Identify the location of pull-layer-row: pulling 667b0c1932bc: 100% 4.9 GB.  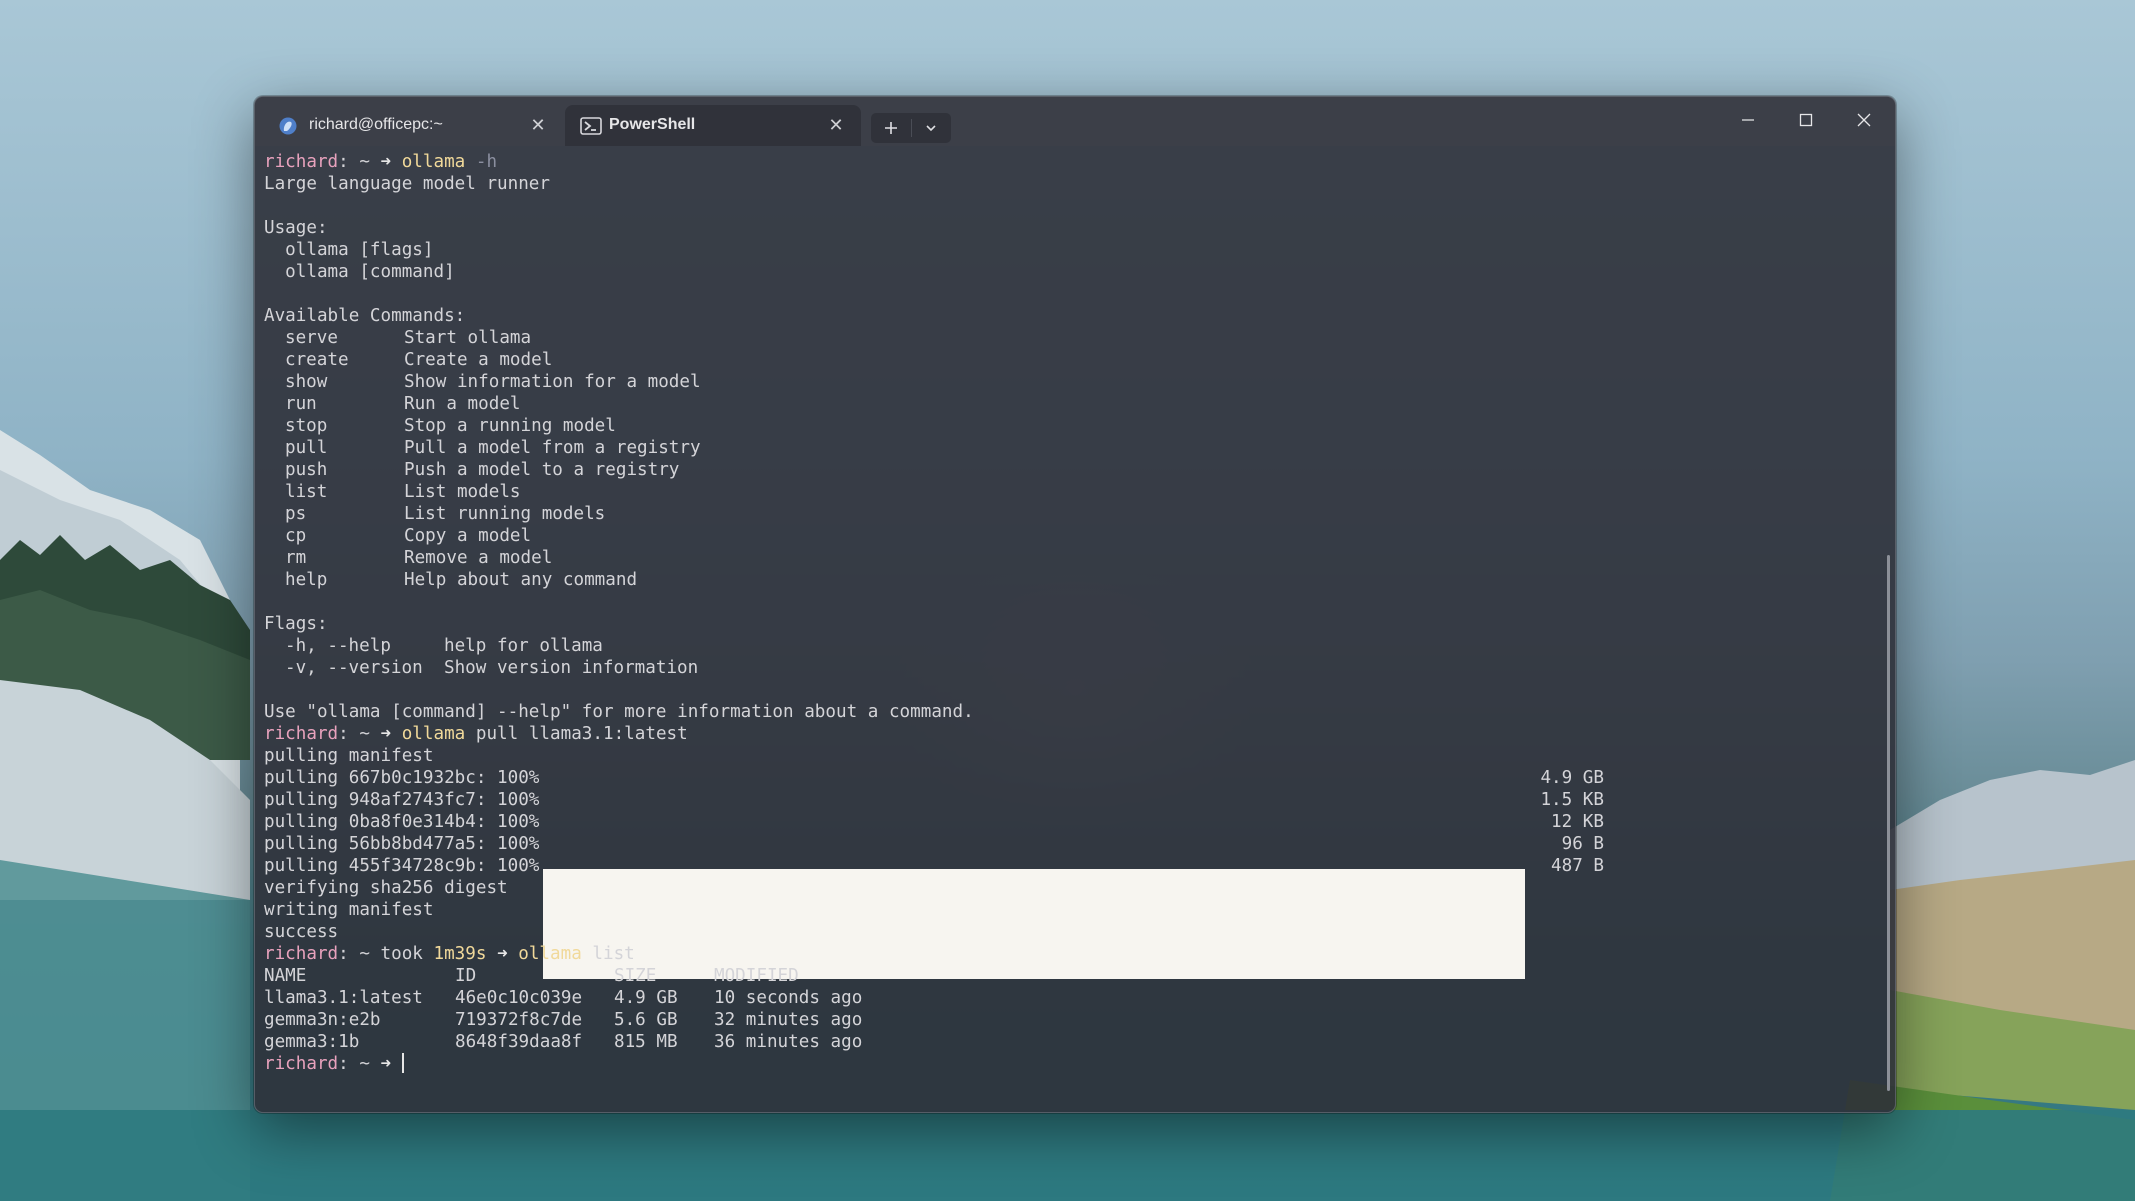
(934, 778).